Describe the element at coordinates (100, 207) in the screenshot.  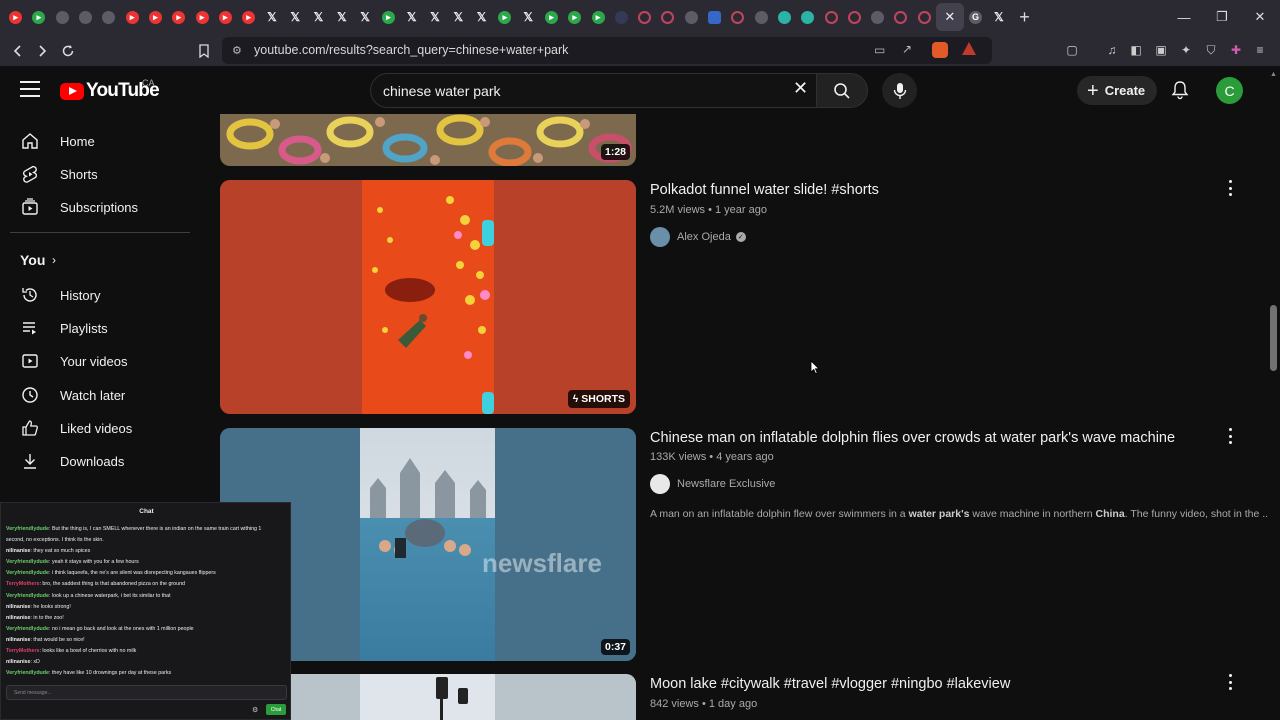
I see `sidebar-item-subscriptions: Subscriptions` at that location.